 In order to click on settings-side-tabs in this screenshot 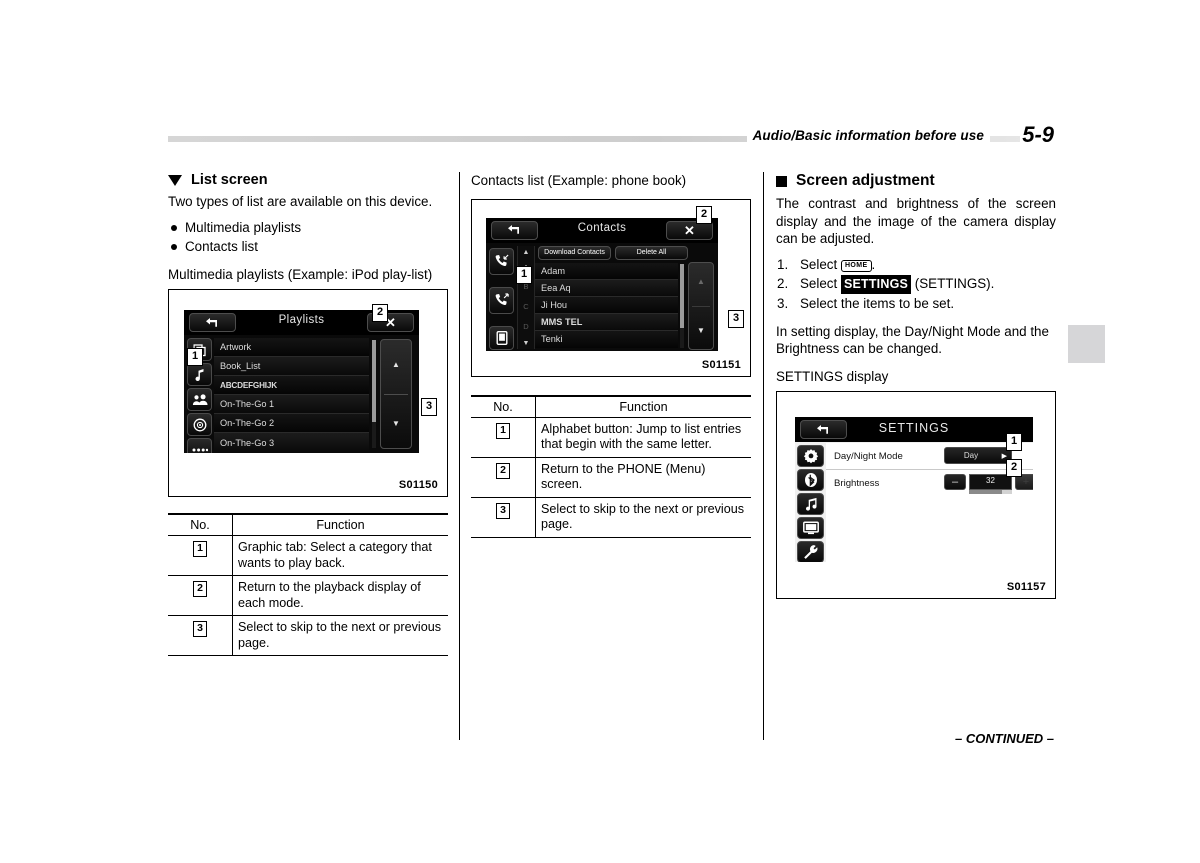, I will do `click(810, 503)`.